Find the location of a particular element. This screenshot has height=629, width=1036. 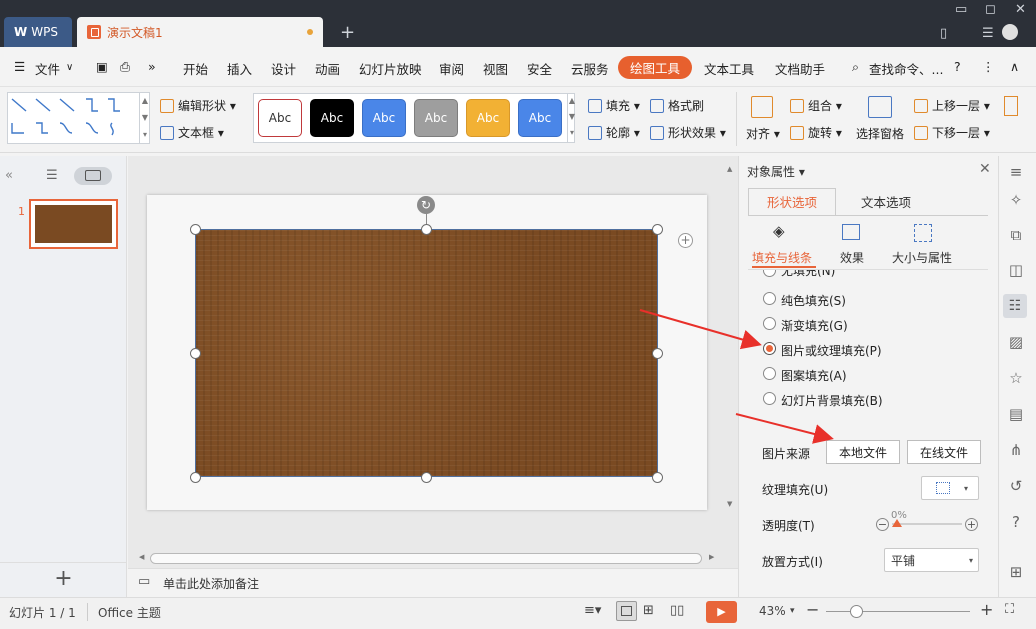

help-circle-icon: ? is located at coordinates (1016, 522).